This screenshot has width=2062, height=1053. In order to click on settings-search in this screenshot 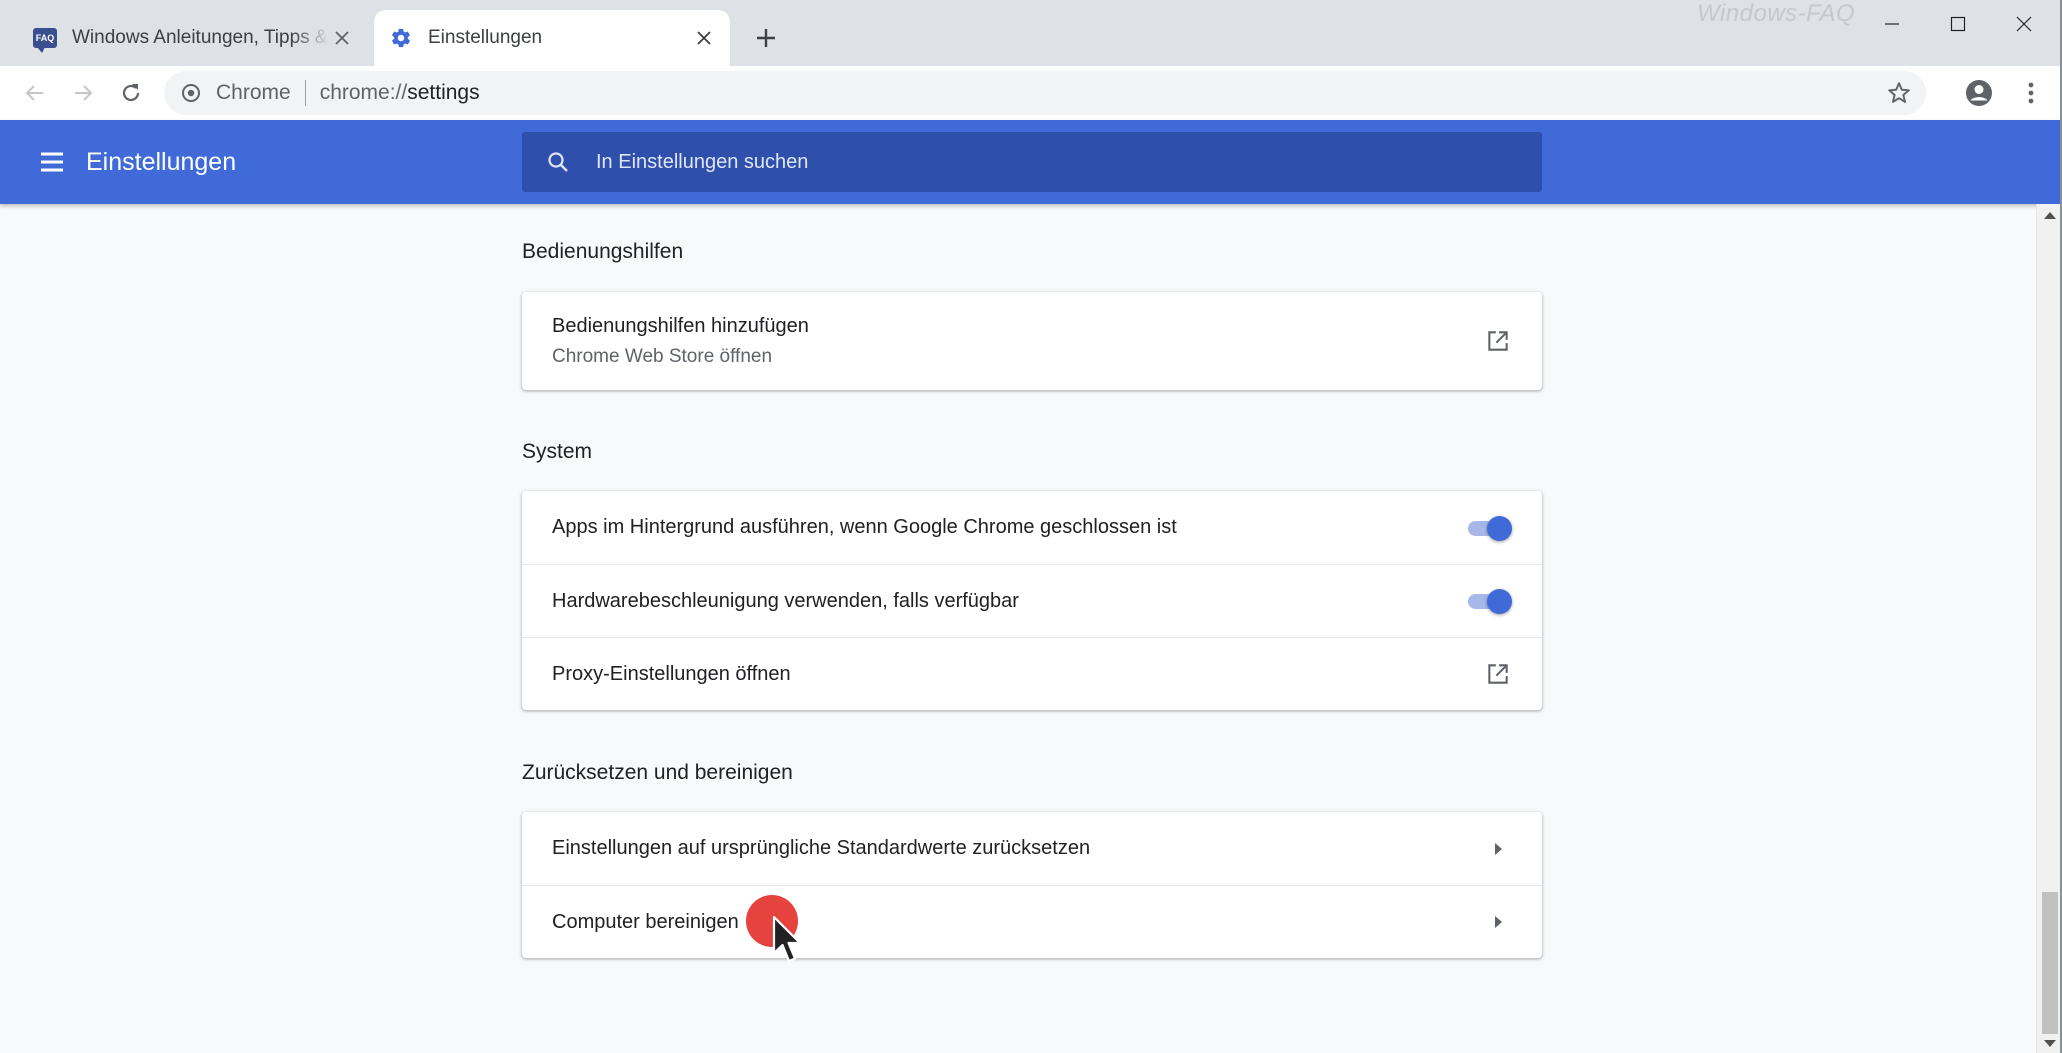, I will do `click(1032, 162)`.